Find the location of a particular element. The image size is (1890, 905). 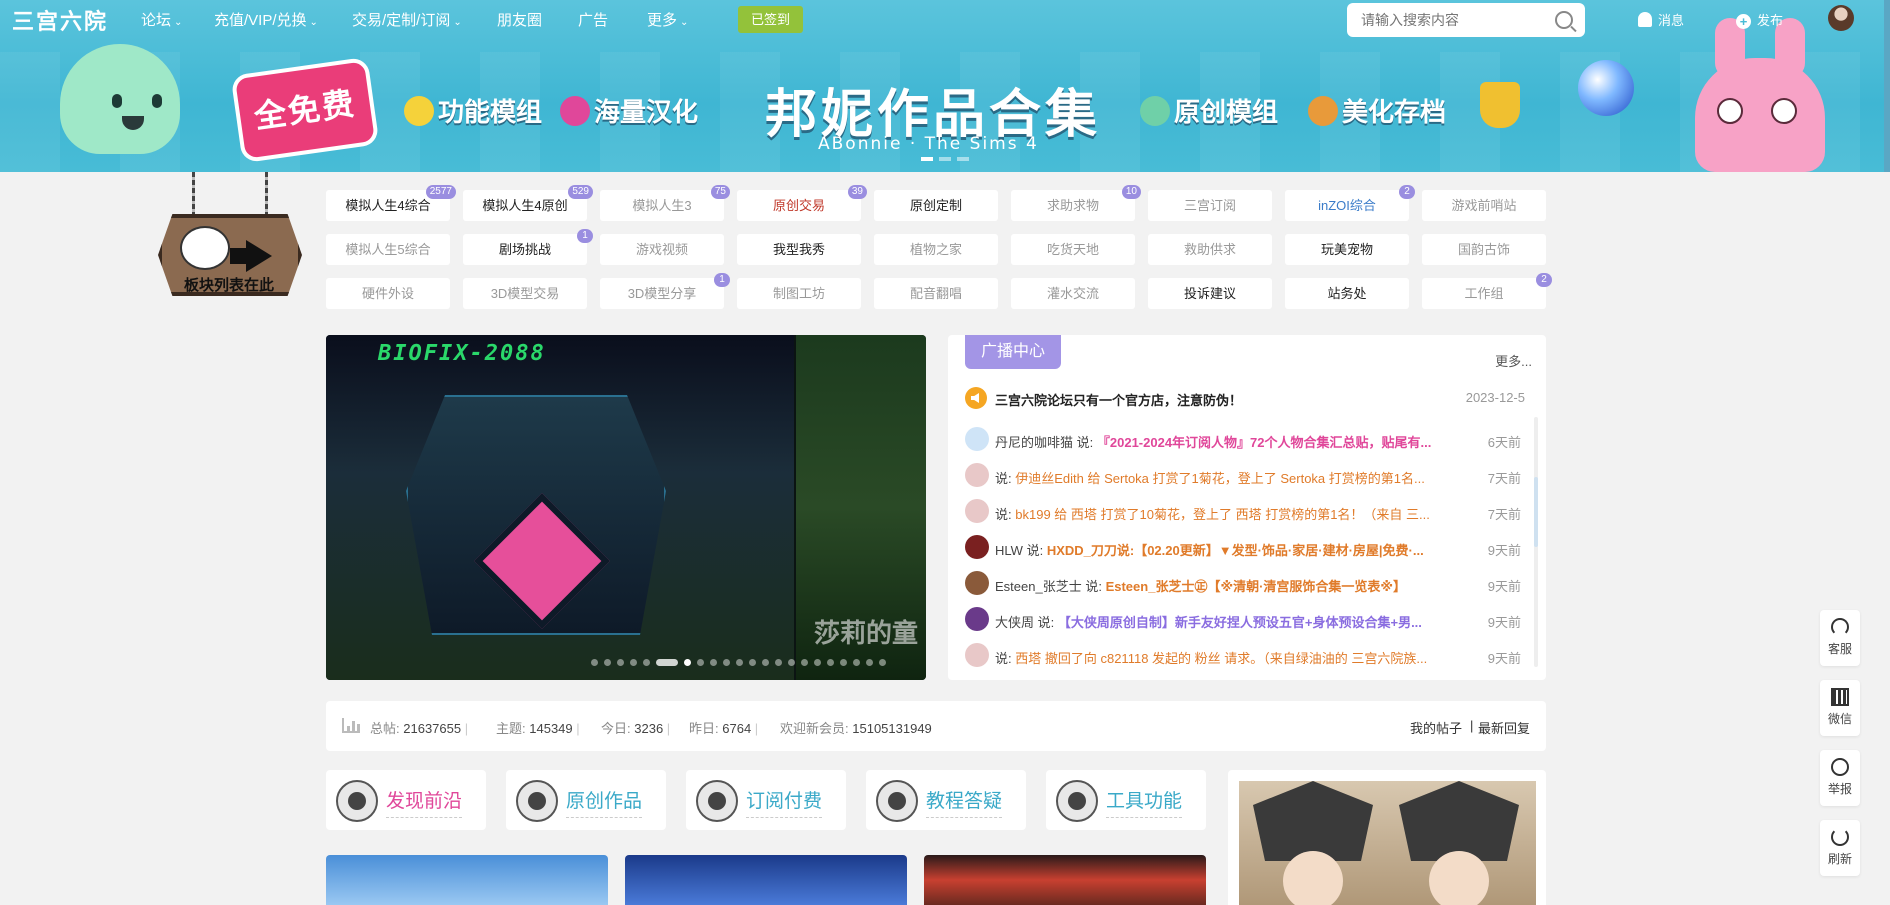

broadcast-tab: 广播中心 is located at coordinates (1013, 352).